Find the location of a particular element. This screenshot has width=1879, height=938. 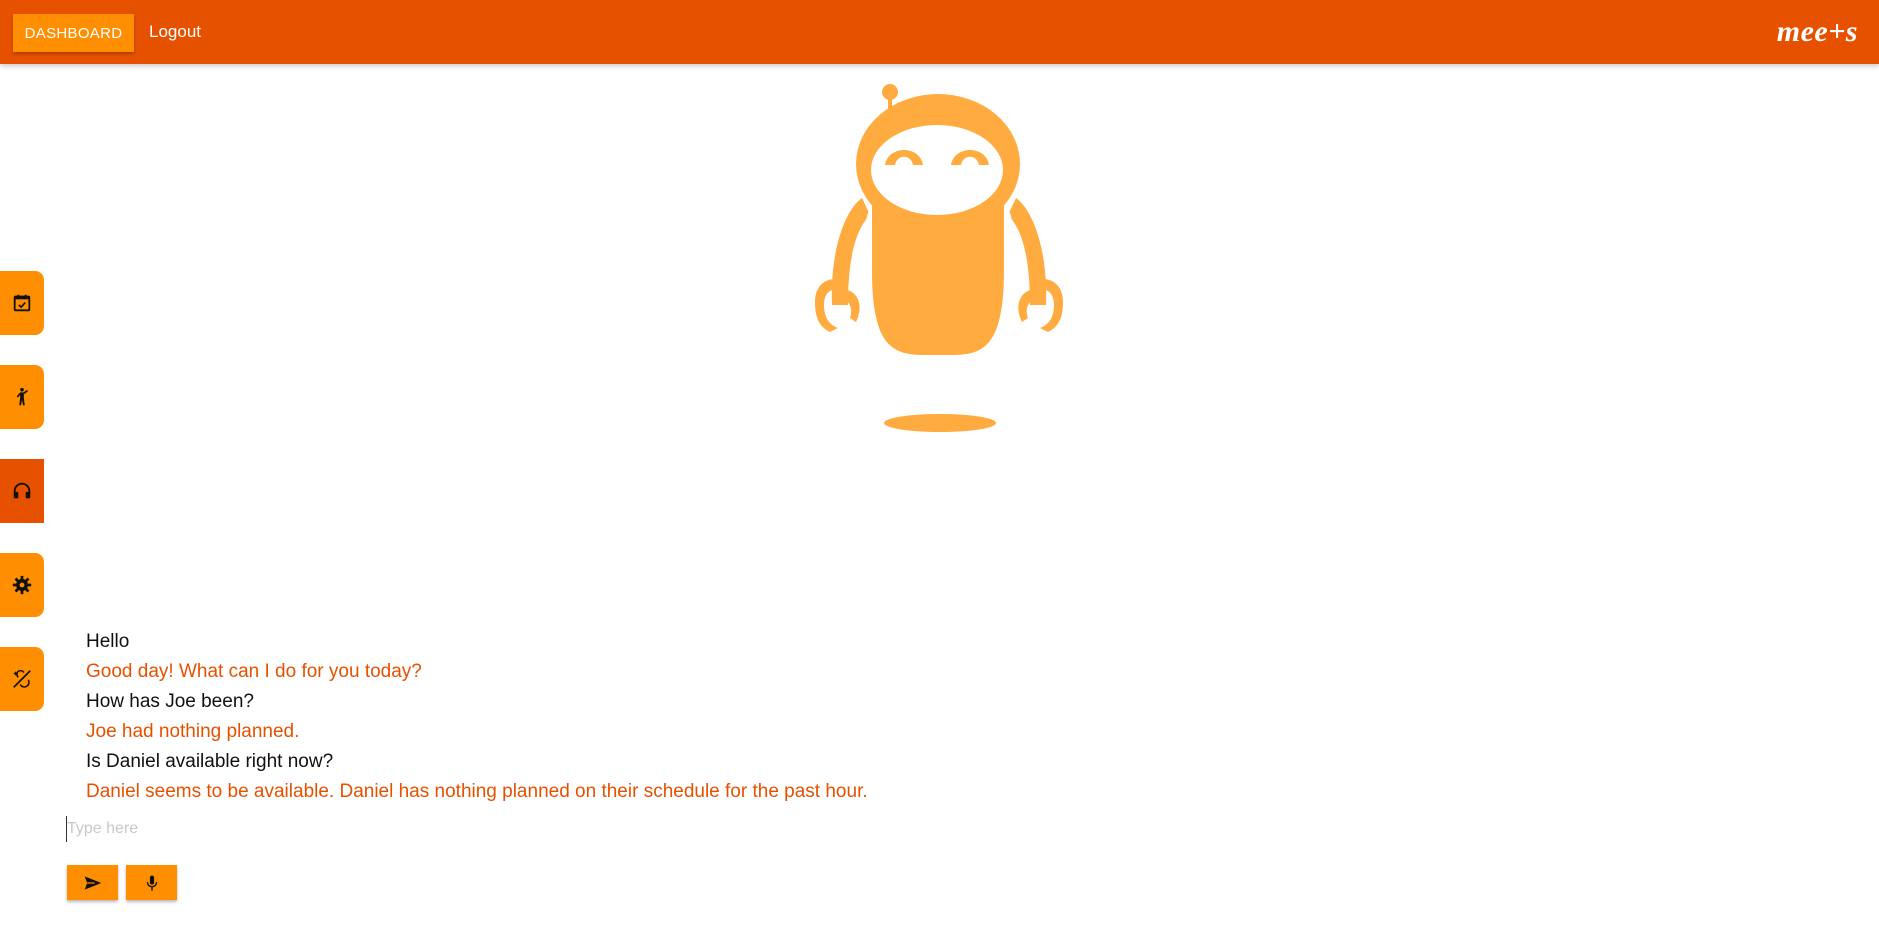

user-message: Hello is located at coordinates (108, 641).